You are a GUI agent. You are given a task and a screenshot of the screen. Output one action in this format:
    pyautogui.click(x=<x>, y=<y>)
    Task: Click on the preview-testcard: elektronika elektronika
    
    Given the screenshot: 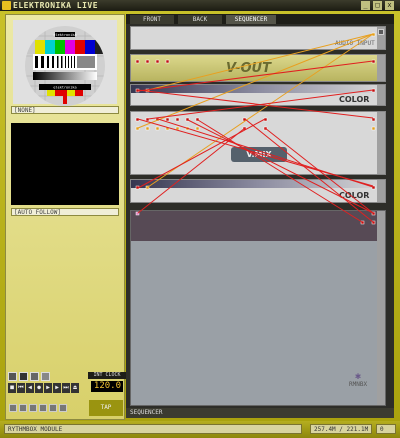 What is the action you would take?
    pyautogui.click(x=65, y=63)
    